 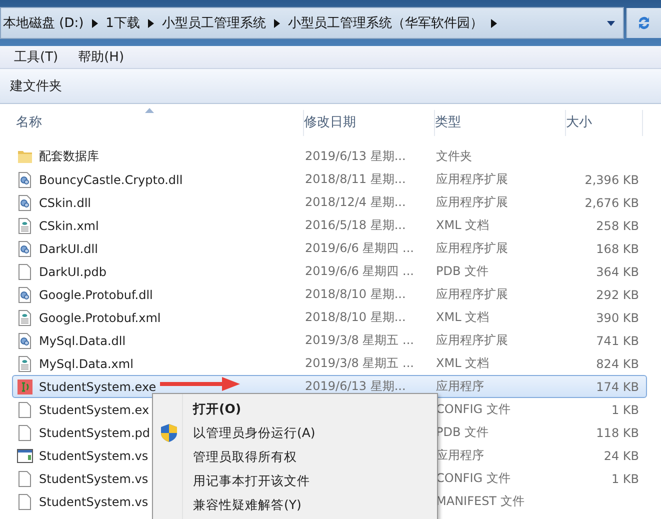 I want to click on file-size: 824 KB, so click(x=617, y=363).